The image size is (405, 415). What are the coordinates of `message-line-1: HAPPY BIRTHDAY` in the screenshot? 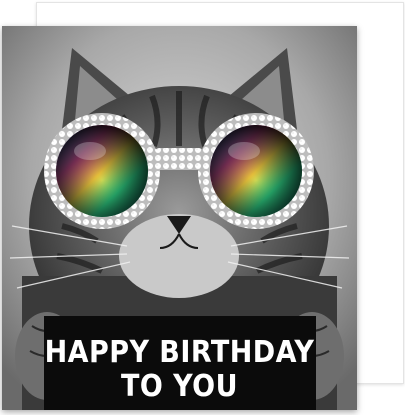 It's located at (179, 352).